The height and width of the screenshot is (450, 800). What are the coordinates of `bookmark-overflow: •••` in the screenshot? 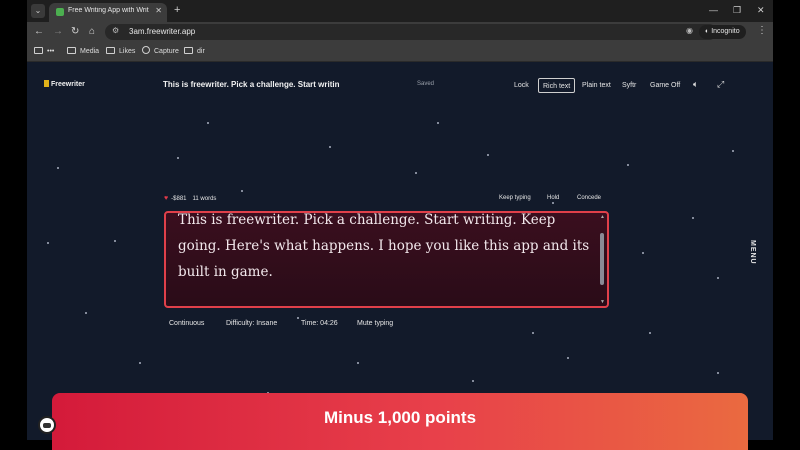 It's located at (44, 52).